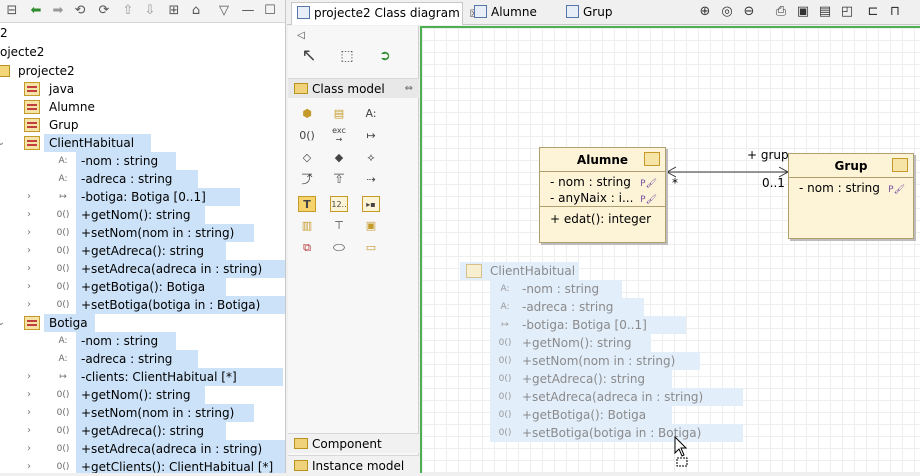 The height and width of the screenshot is (476, 920). What do you see at coordinates (174, 11) in the screenshot?
I see `hierarchy-icon: ⊞` at bounding box center [174, 11].